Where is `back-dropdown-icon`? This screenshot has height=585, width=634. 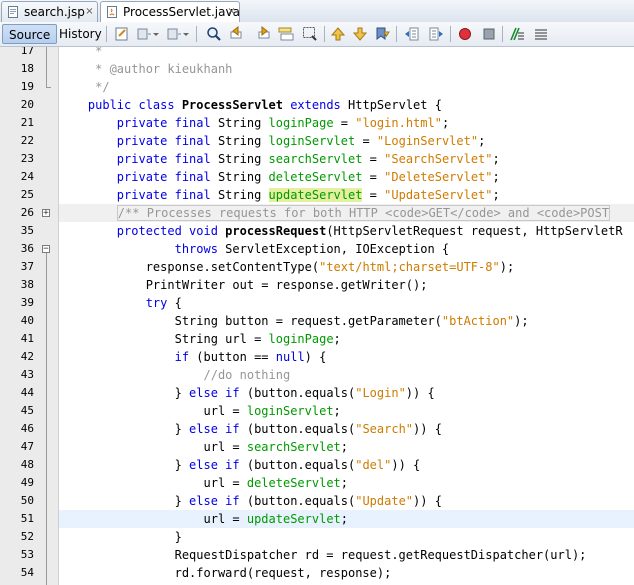 back-dropdown-icon is located at coordinates (156, 34).